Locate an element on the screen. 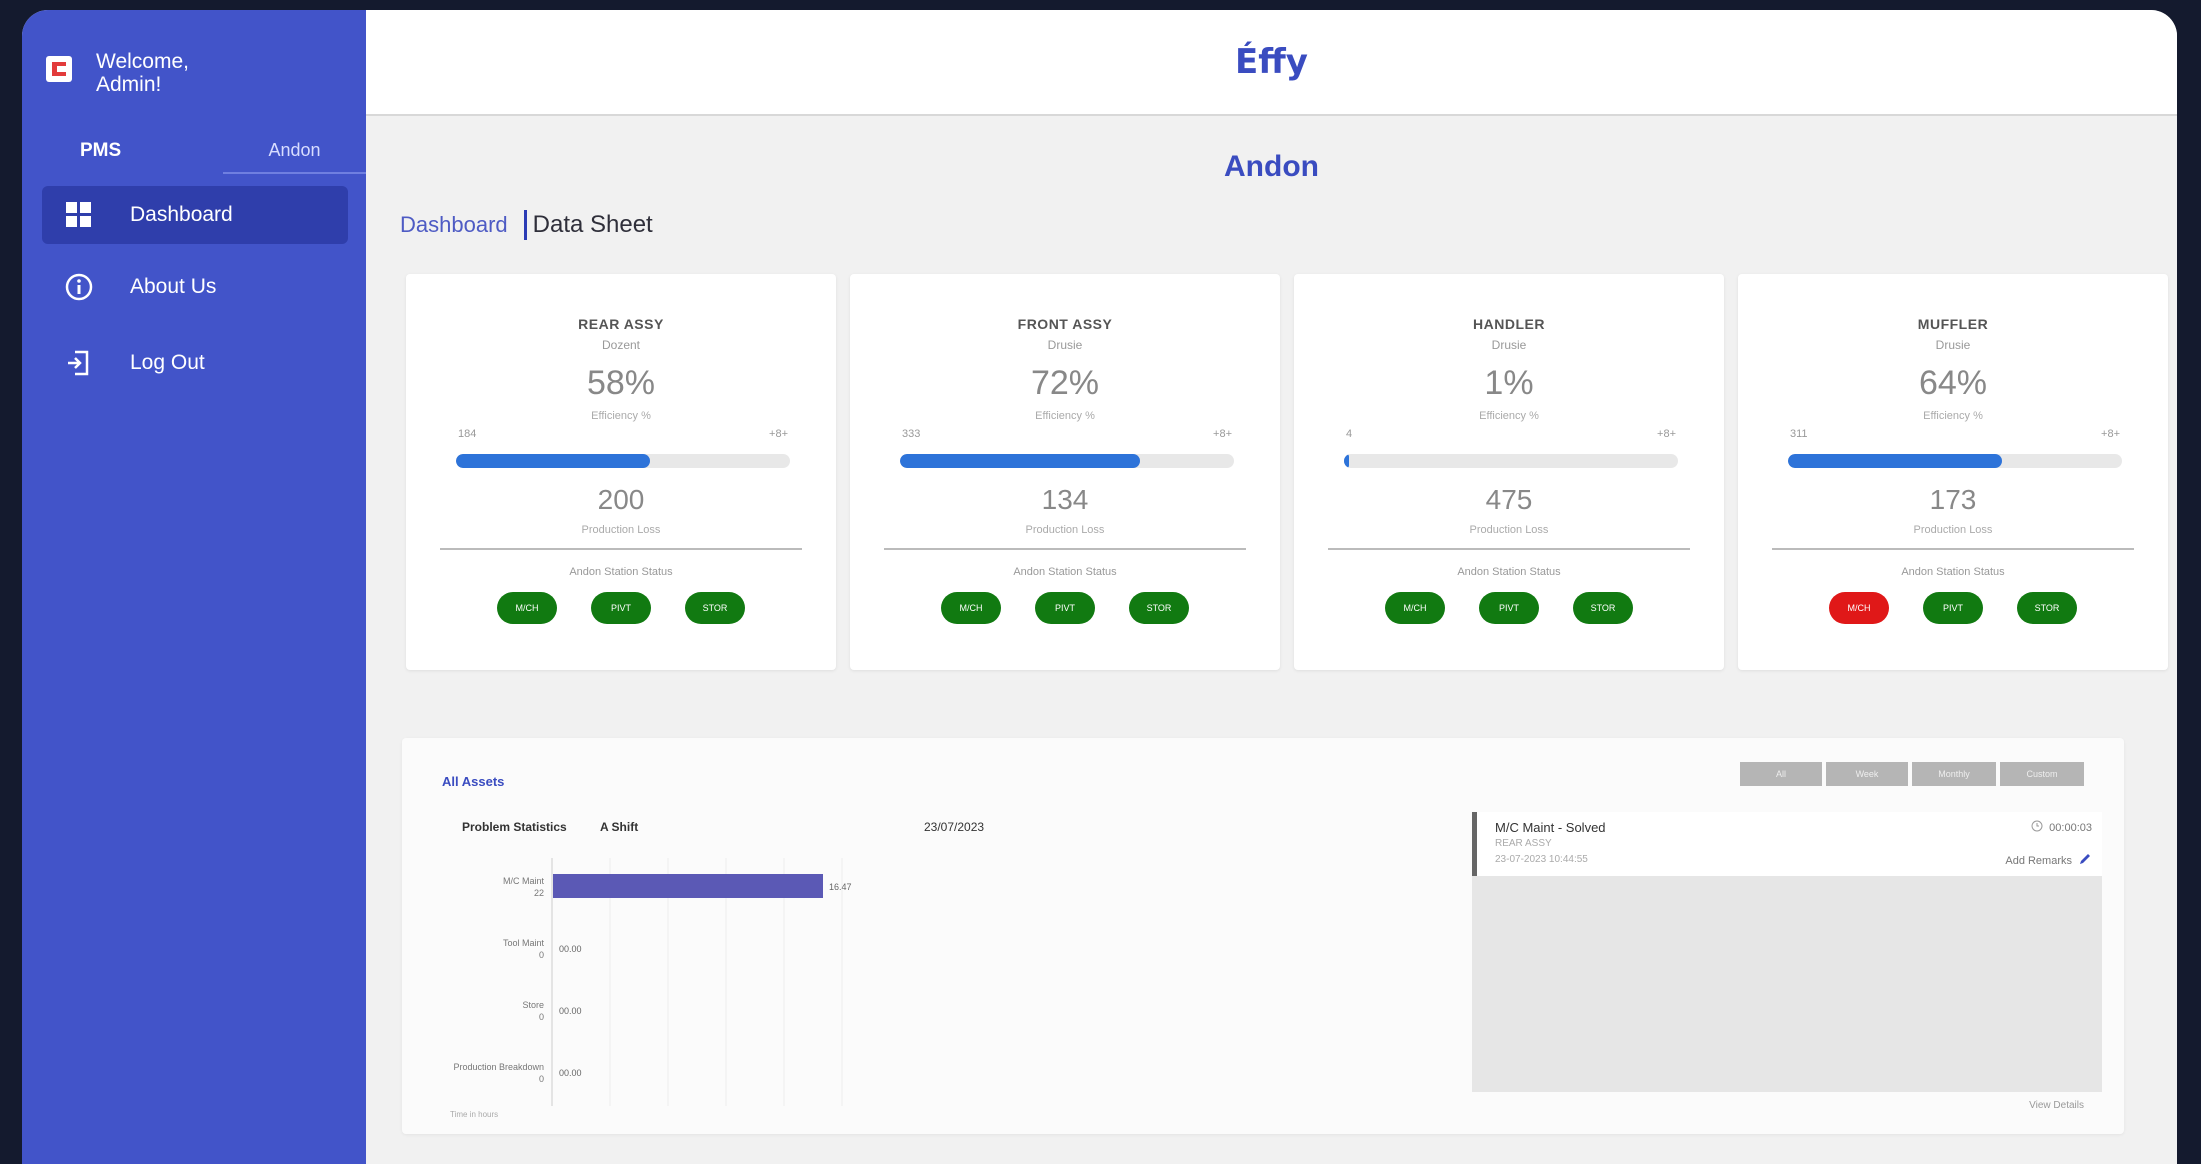 This screenshot has height=1164, width=2201. production-value: 475 is located at coordinates (1509, 499).